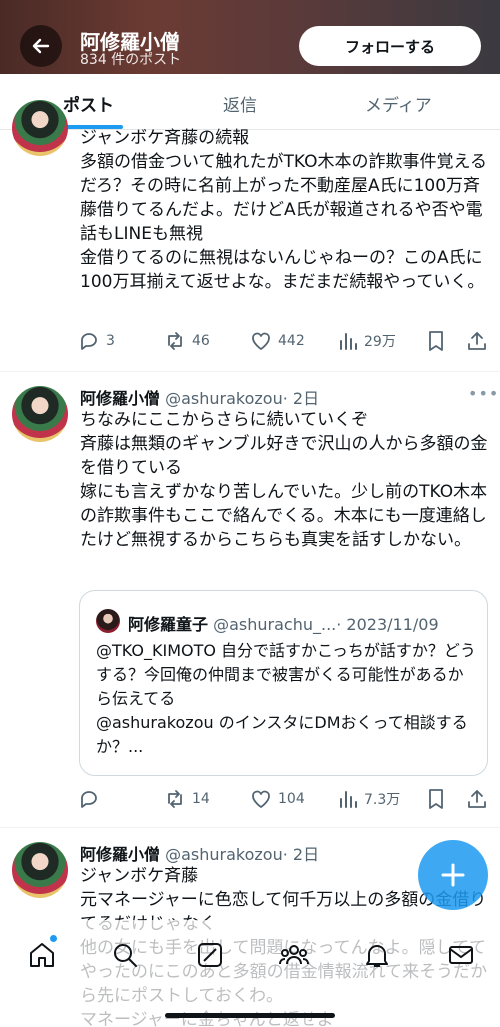 The image size is (500, 1027). I want to click on views-button: 29万, so click(367, 341).